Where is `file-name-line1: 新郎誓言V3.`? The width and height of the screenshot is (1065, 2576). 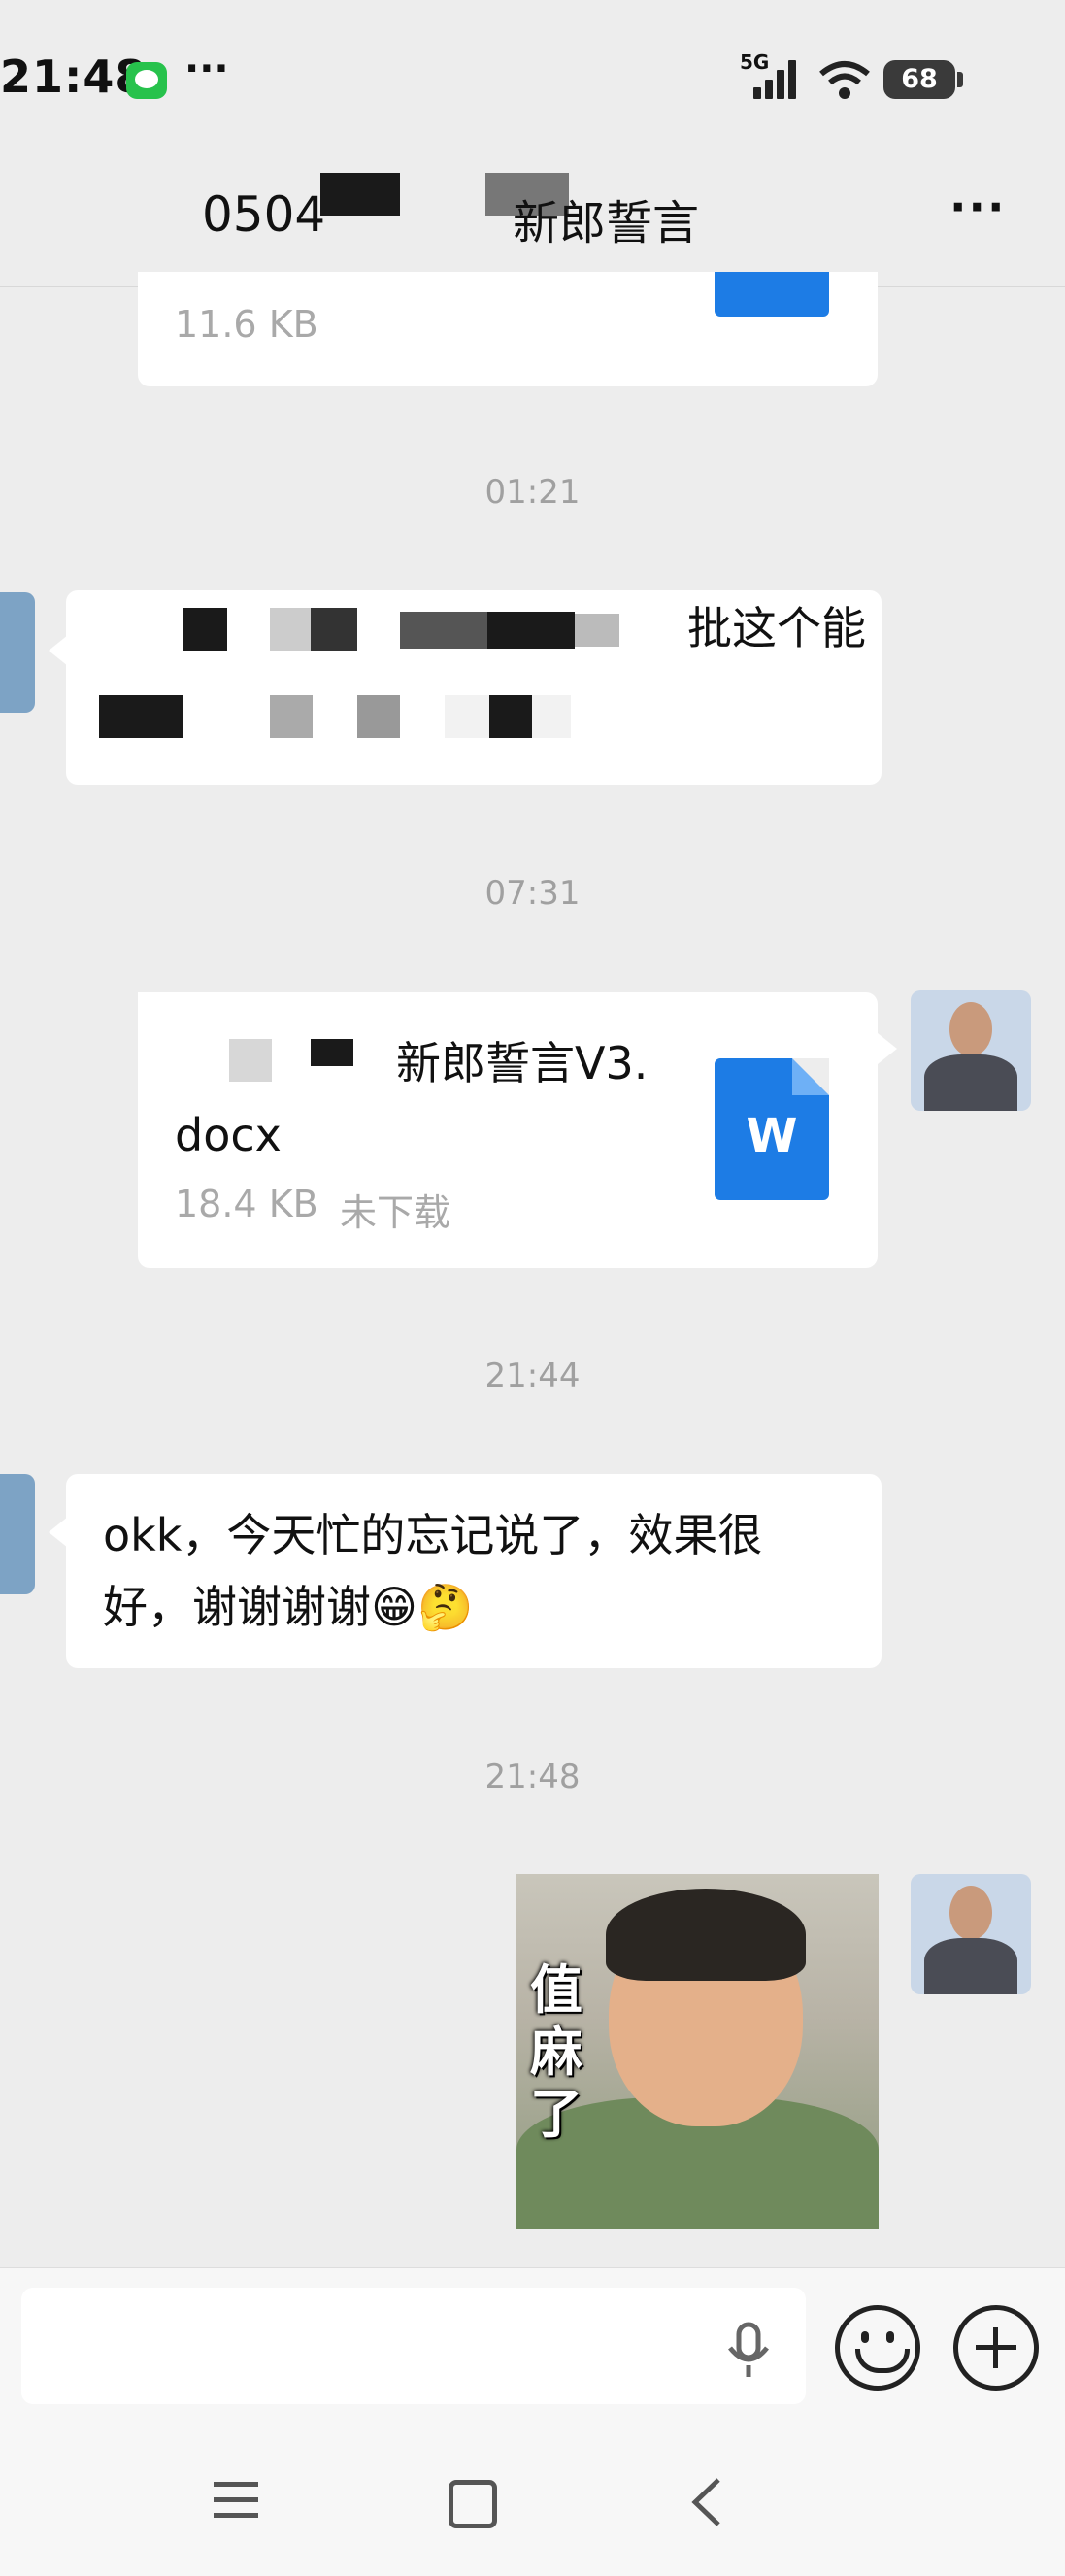
file-name-line1: 新郎誓言V3. is located at coordinates (522, 1063).